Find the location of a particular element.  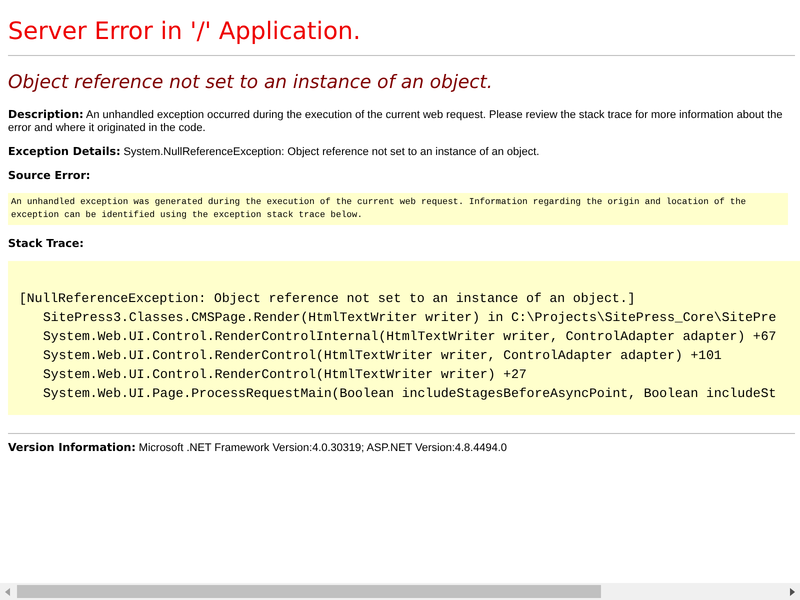

scrollbar-thumb is located at coordinates (309, 591).